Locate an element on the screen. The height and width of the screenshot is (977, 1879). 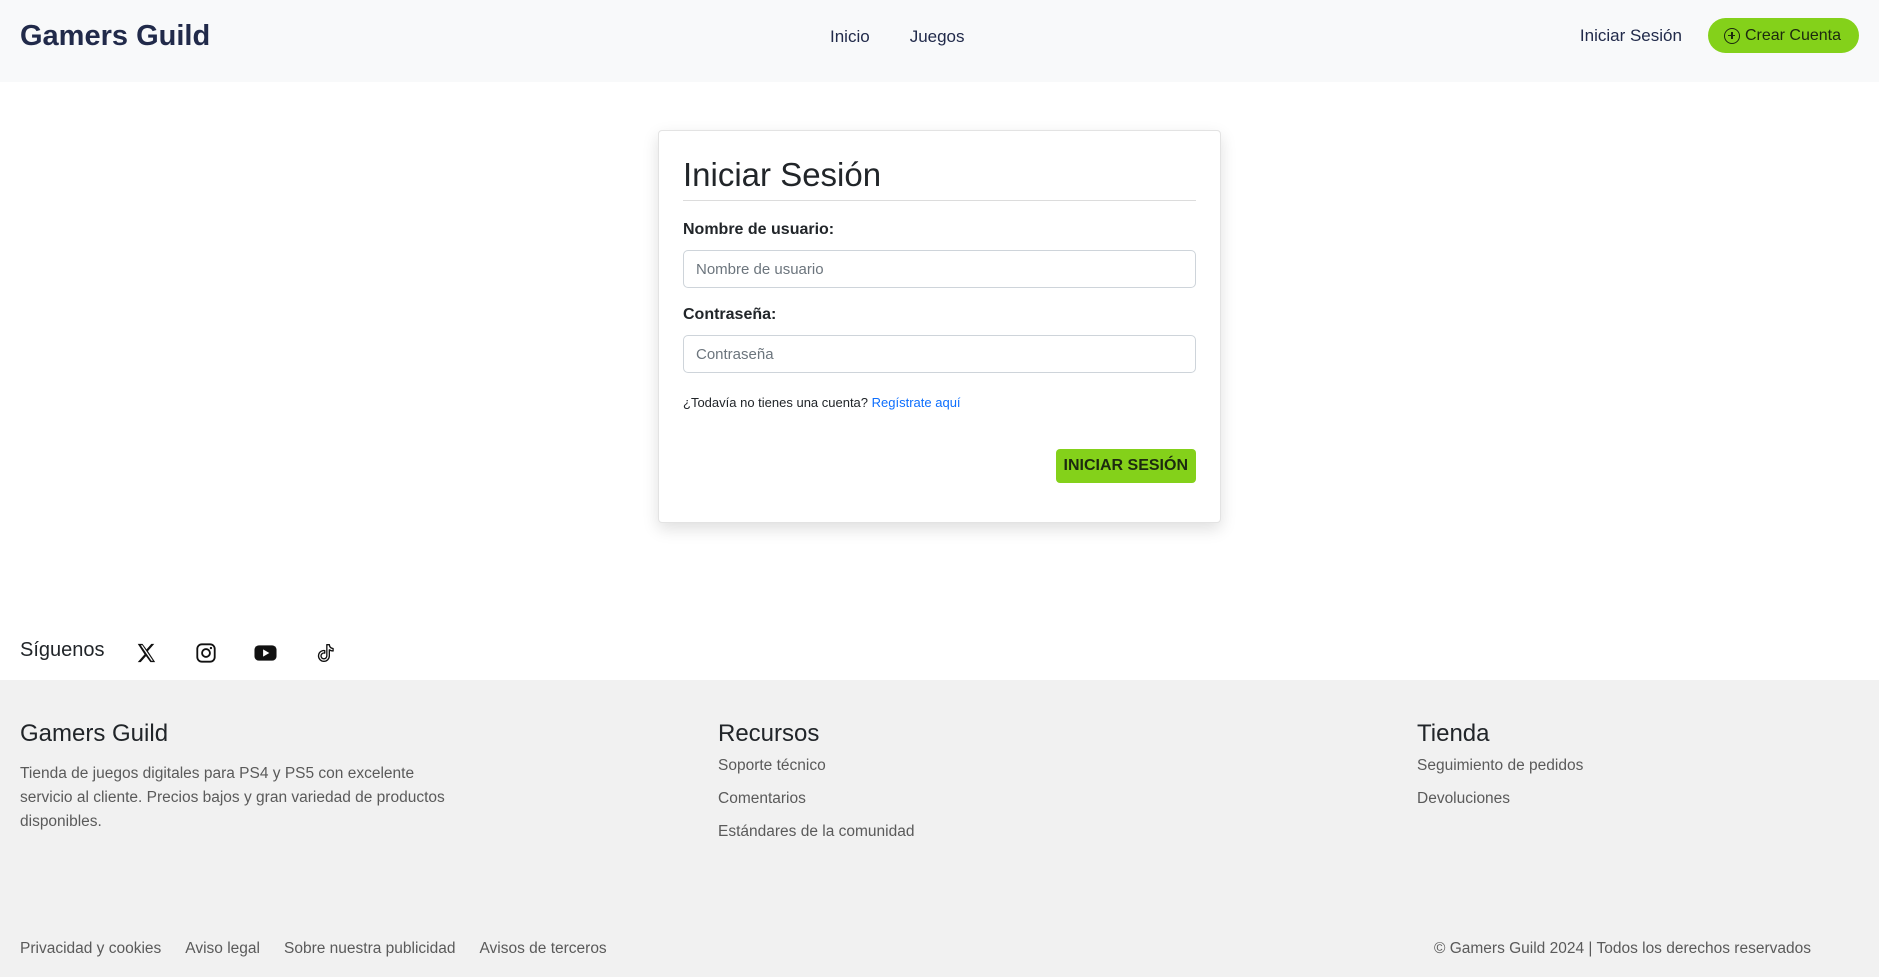
instagram-icon is located at coordinates (206, 653).